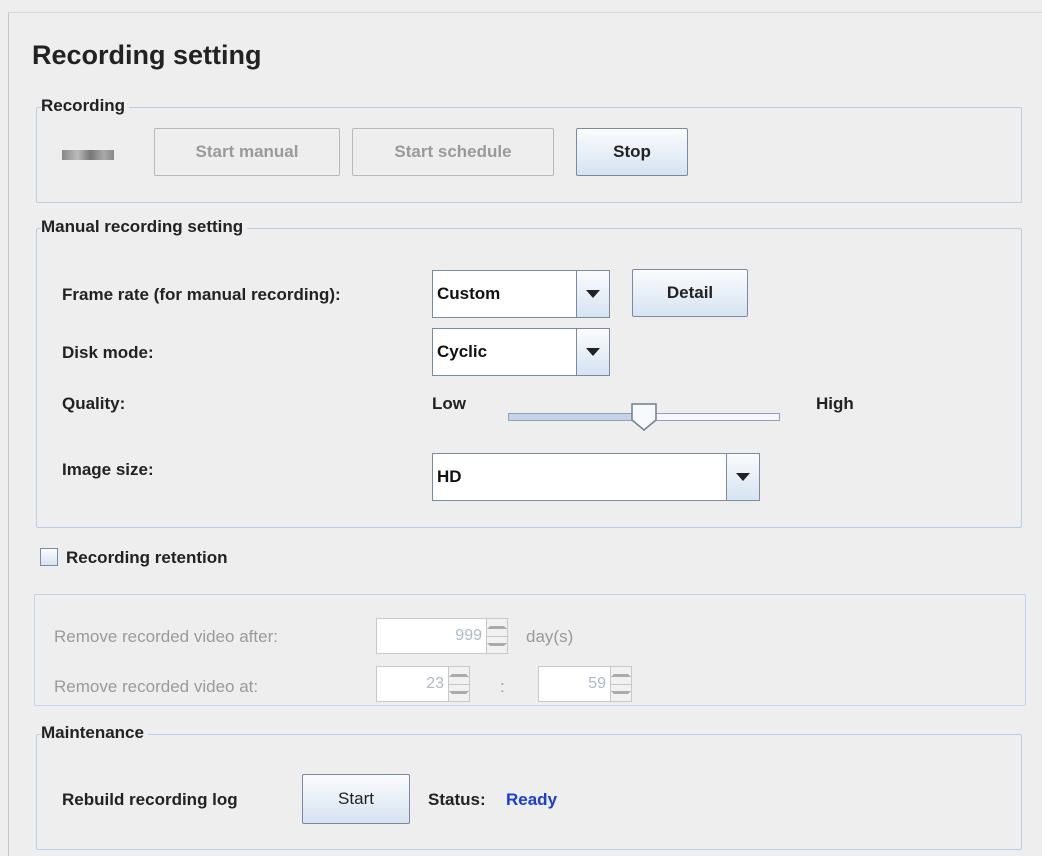 The image size is (1042, 856). What do you see at coordinates (574, 684) in the screenshot?
I see `minute-value: 59` at bounding box center [574, 684].